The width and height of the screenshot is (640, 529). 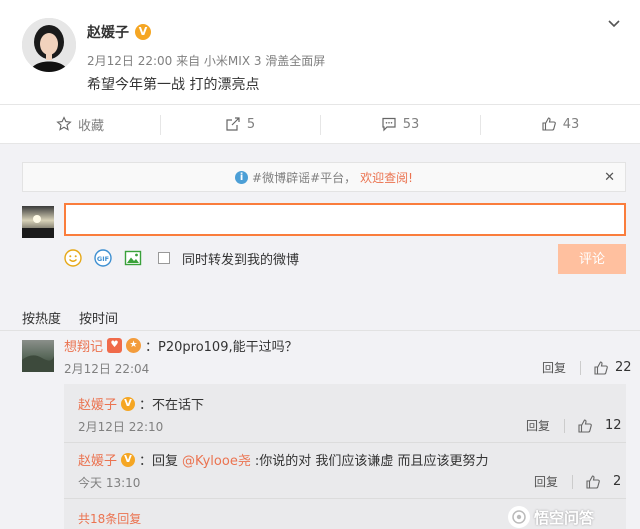 What do you see at coordinates (109, 518) in the screenshot?
I see `more-replies-link: 共18条回复` at bounding box center [109, 518].